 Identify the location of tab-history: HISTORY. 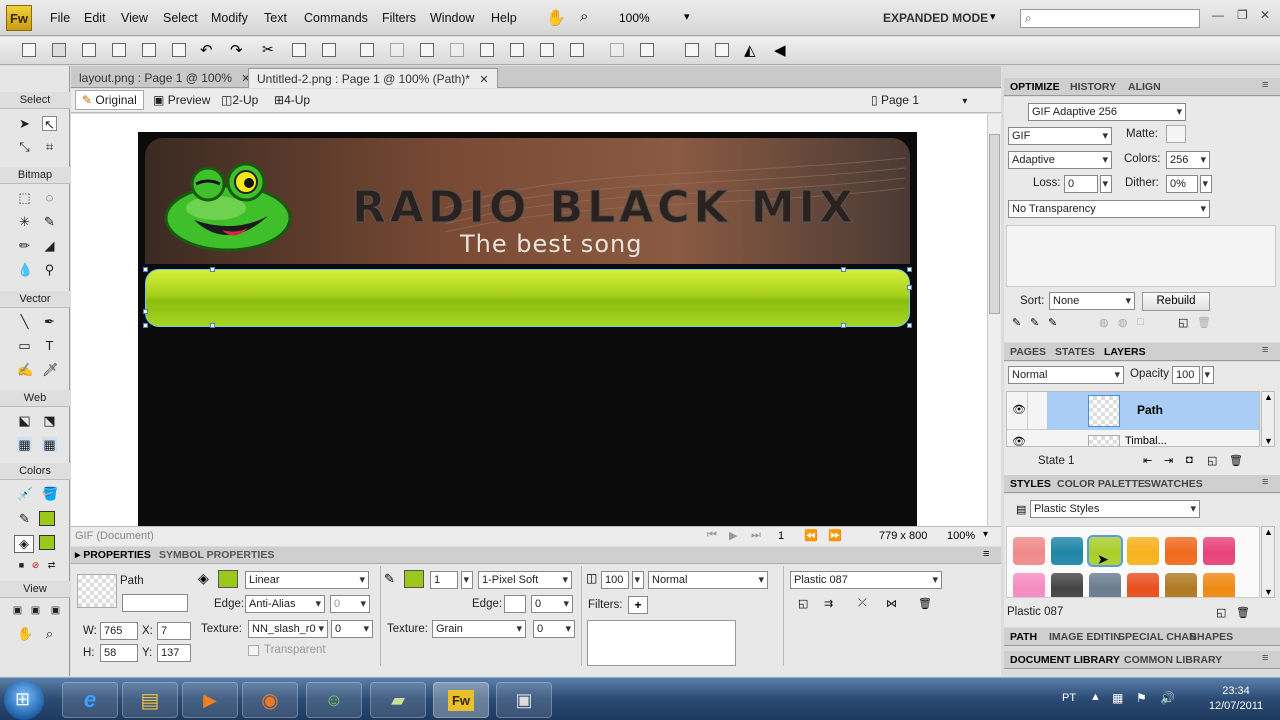
(1093, 87).